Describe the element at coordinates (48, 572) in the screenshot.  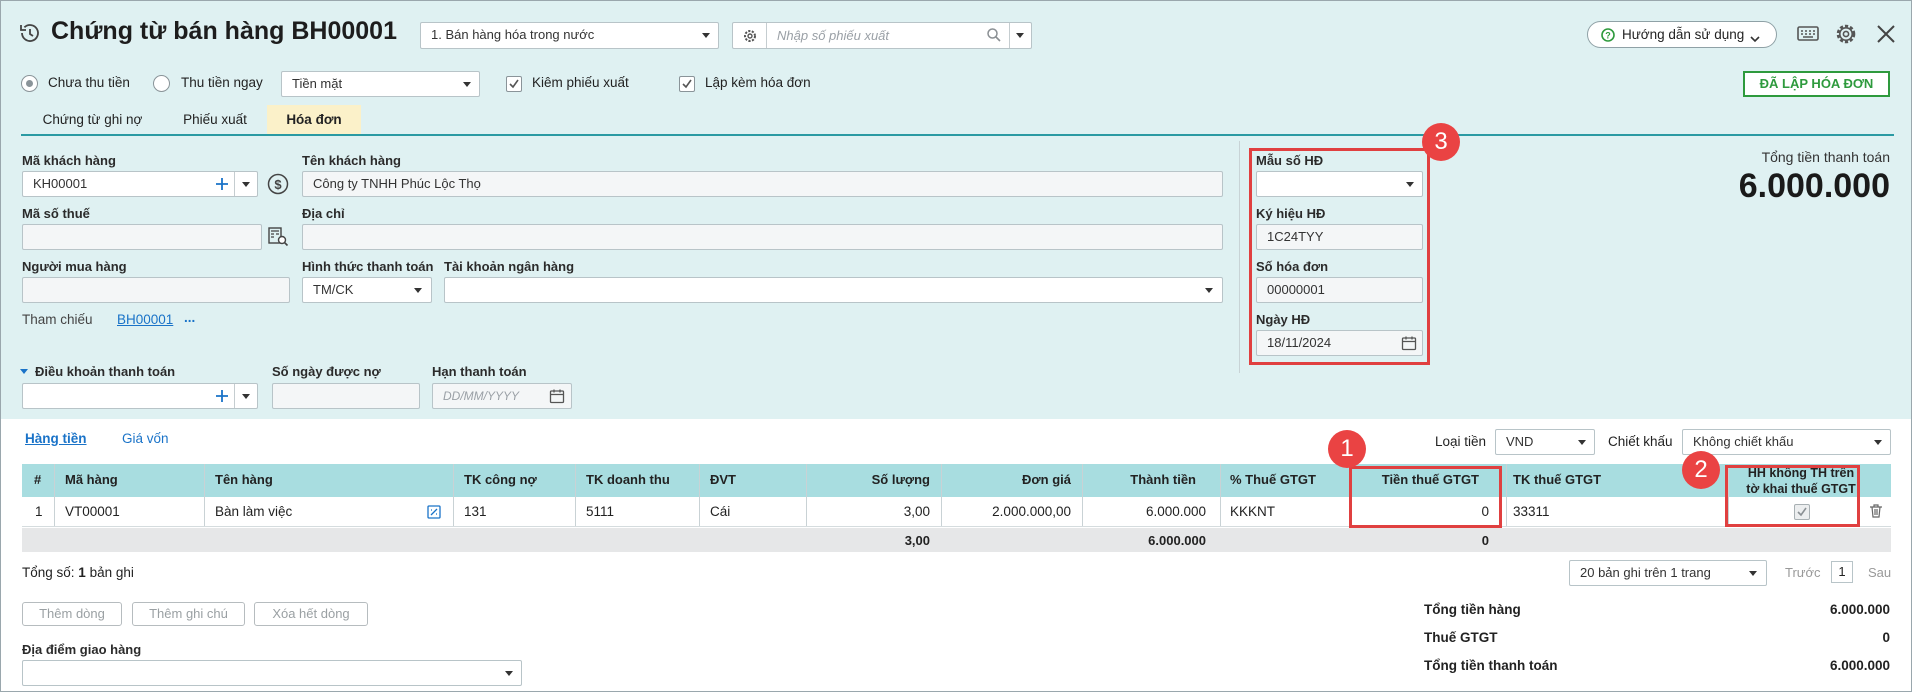
I see `record-count-prefix: Tổng số:` at that location.